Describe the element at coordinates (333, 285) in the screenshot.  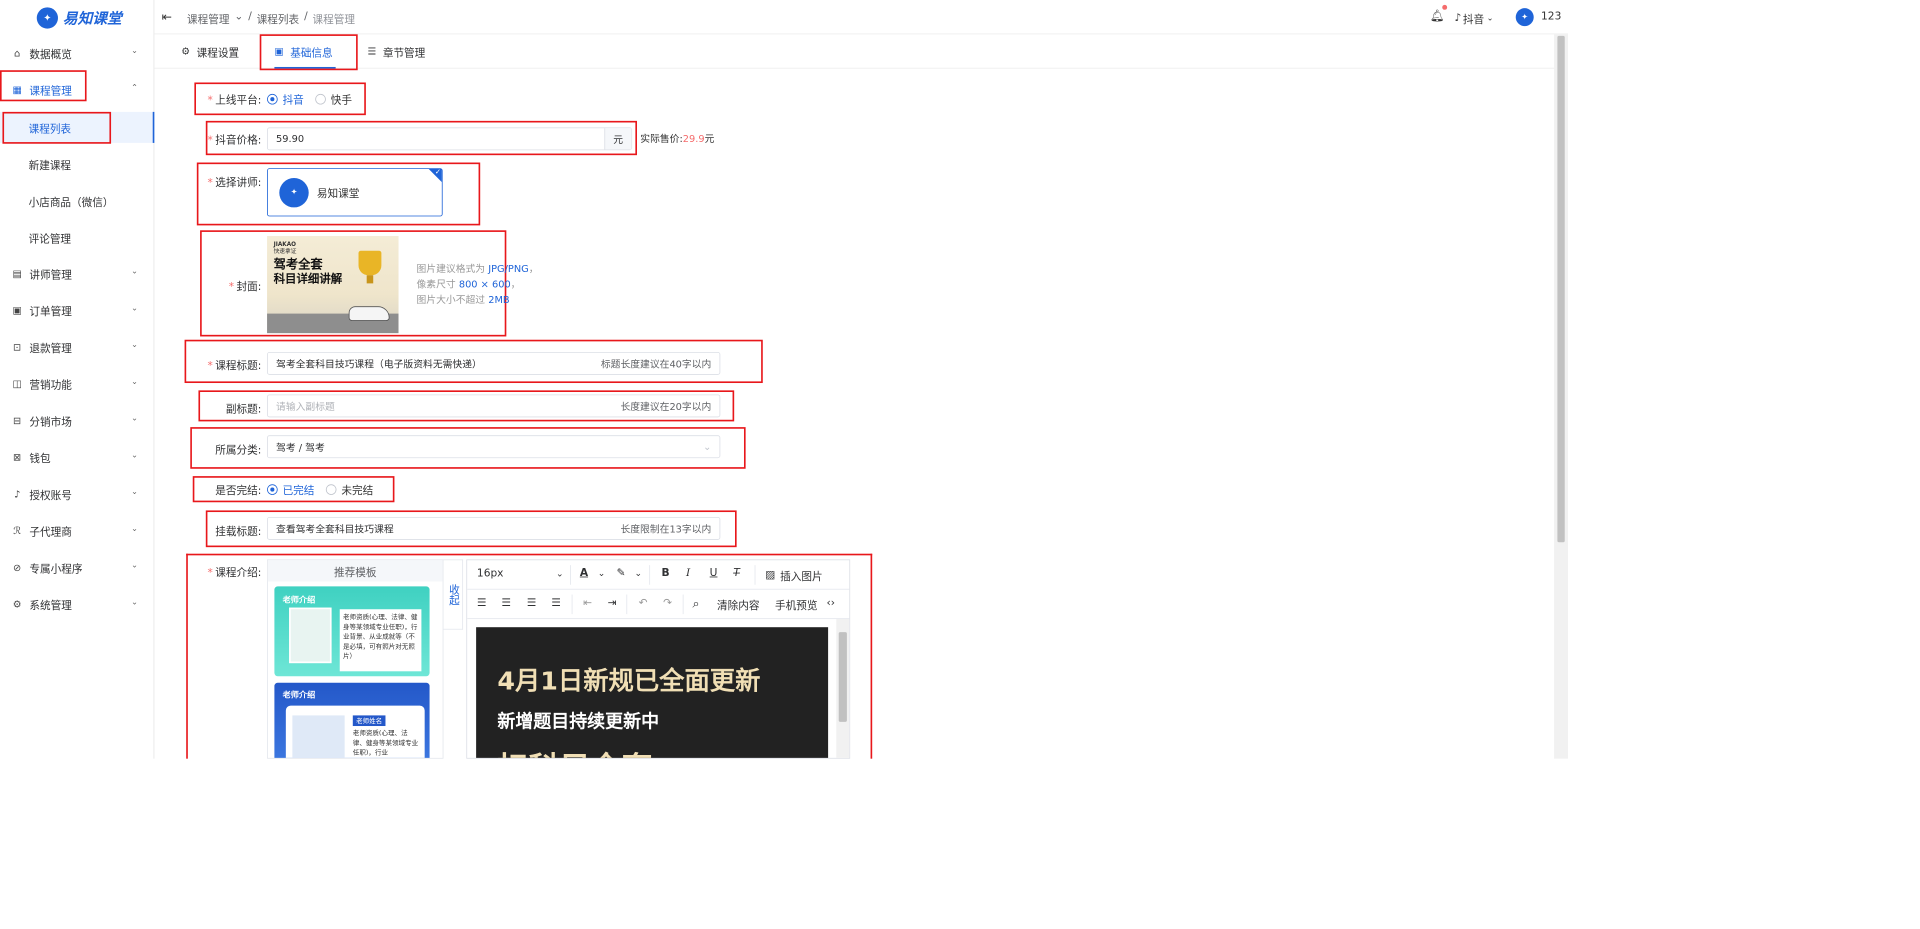
I see `cover-image: JIAKAO 快速拿证 驾考全套 科目详细讲解` at that location.